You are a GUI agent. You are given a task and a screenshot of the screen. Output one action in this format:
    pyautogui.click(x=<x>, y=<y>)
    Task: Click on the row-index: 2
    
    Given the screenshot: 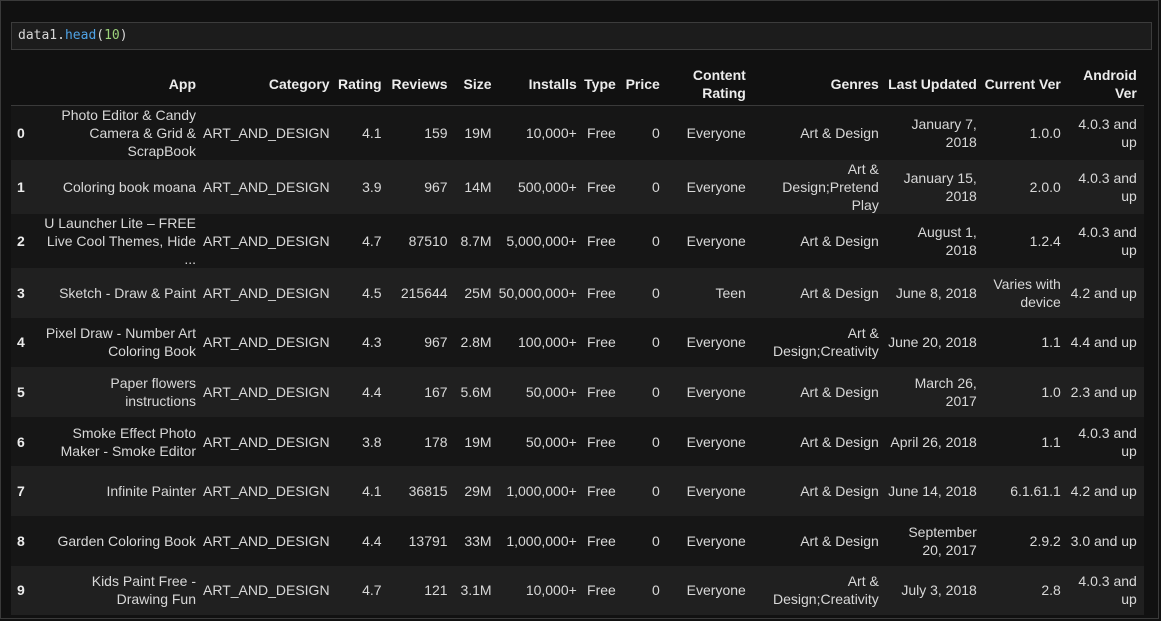 What is the action you would take?
    pyautogui.click(x=21, y=241)
    